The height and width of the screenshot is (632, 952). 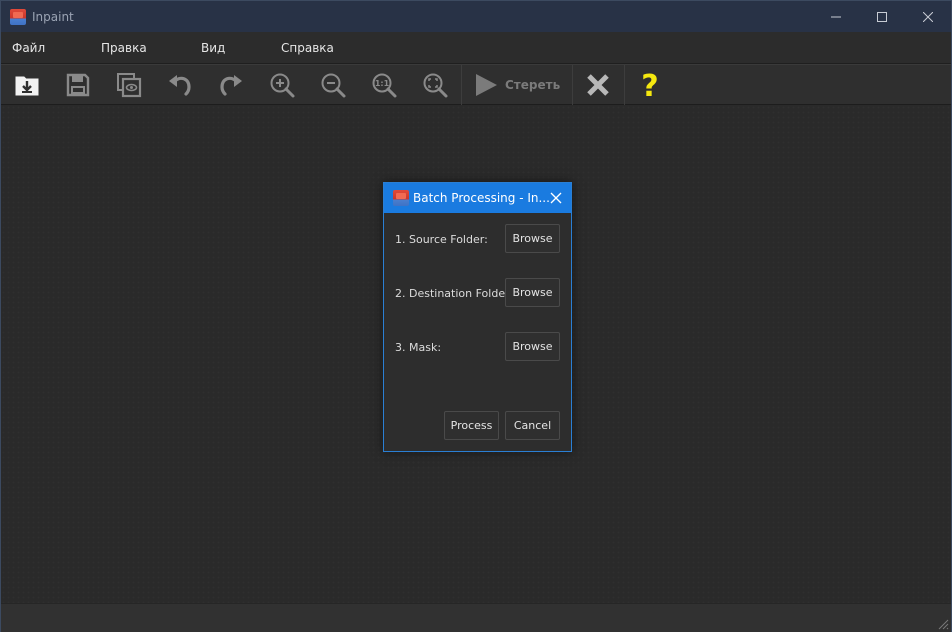 I want to click on dialog-close-button, so click(x=556, y=198).